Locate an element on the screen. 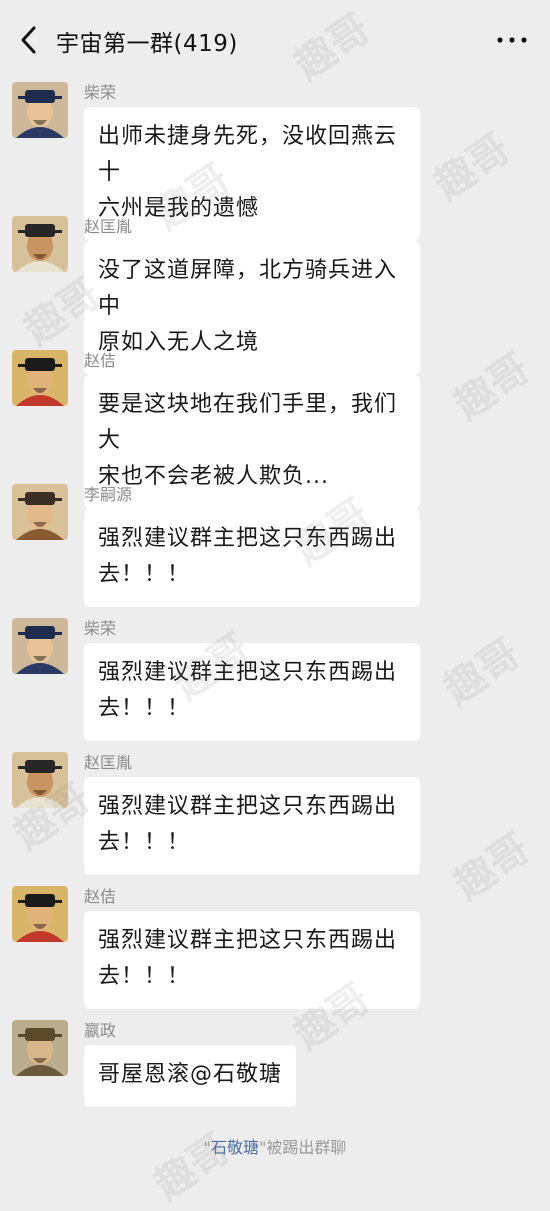  system-notice: "石敬瑭"被踢出群聊 is located at coordinates (275, 1146).